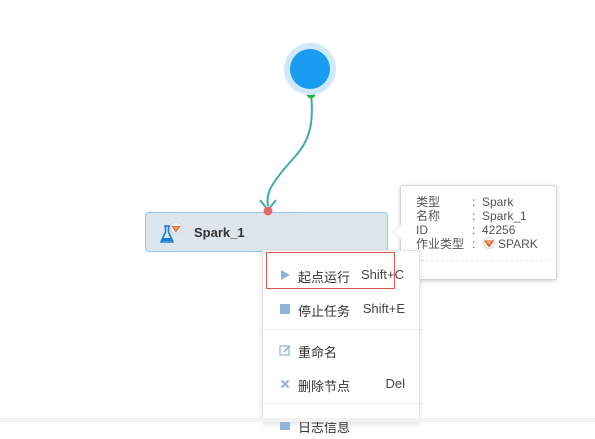 The image size is (595, 439). Describe the element at coordinates (266, 232) in the screenshot. I see `spark-task-node: Spark_1` at that location.